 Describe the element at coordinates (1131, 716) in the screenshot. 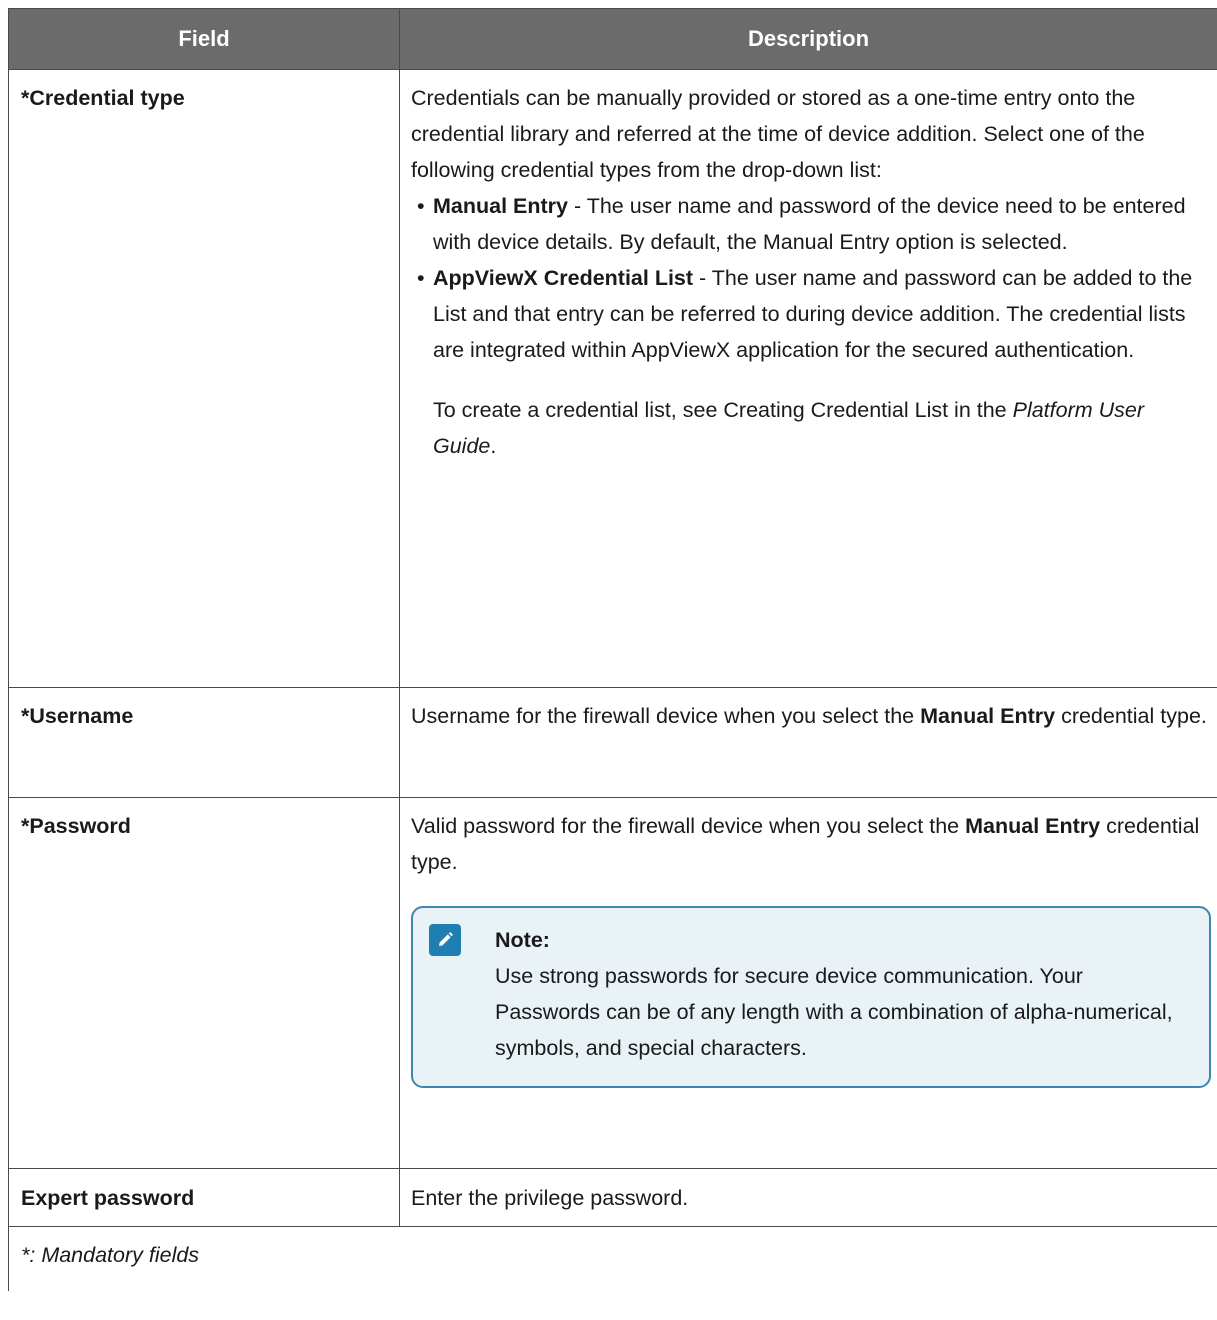

I see `username-desc-suffix: credential type.` at that location.